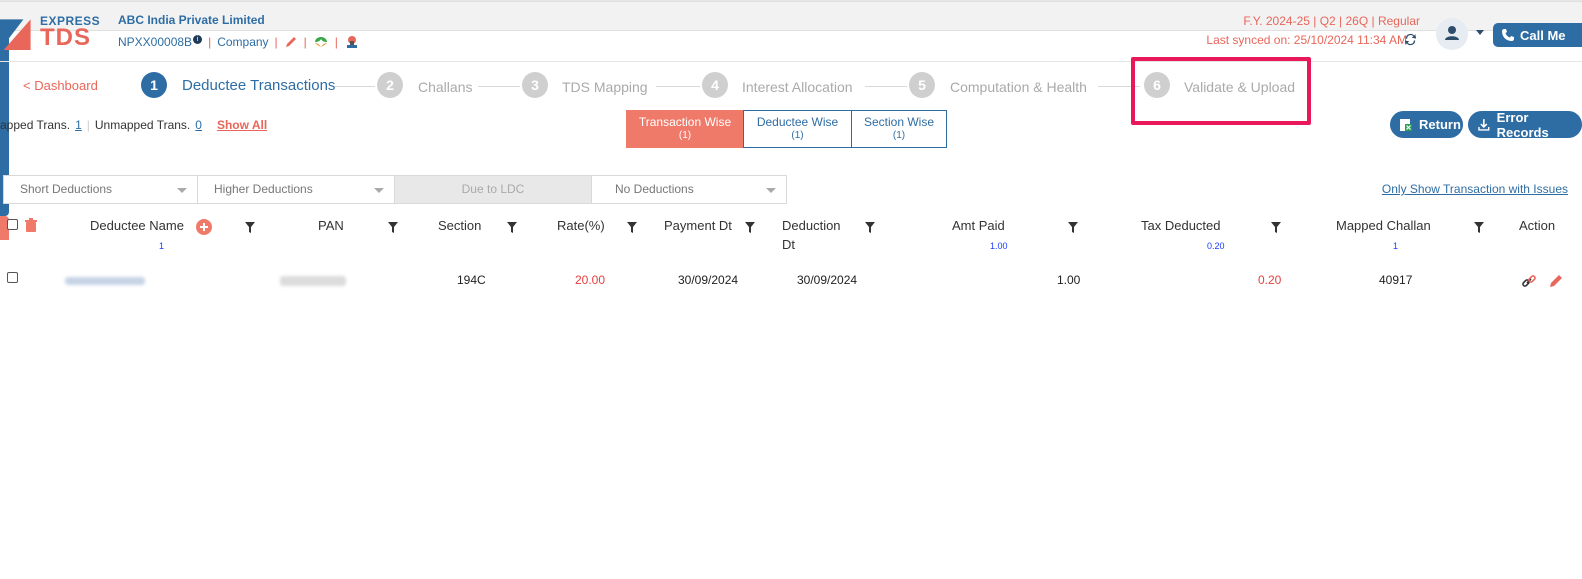  Describe the element at coordinates (460, 225) in the screenshot. I see `column-header-section: Section` at that location.